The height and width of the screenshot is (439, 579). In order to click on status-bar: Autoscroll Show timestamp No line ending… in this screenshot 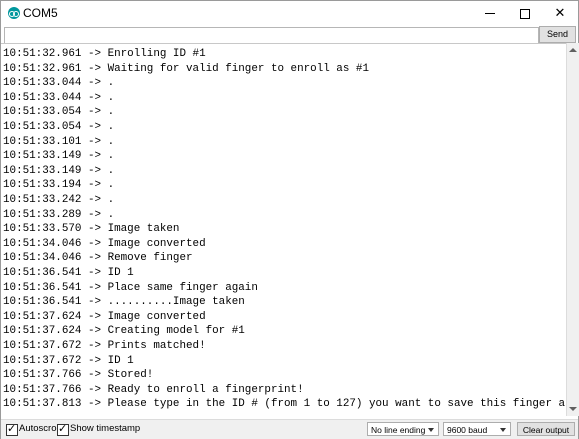, I will do `click(289, 429)`.